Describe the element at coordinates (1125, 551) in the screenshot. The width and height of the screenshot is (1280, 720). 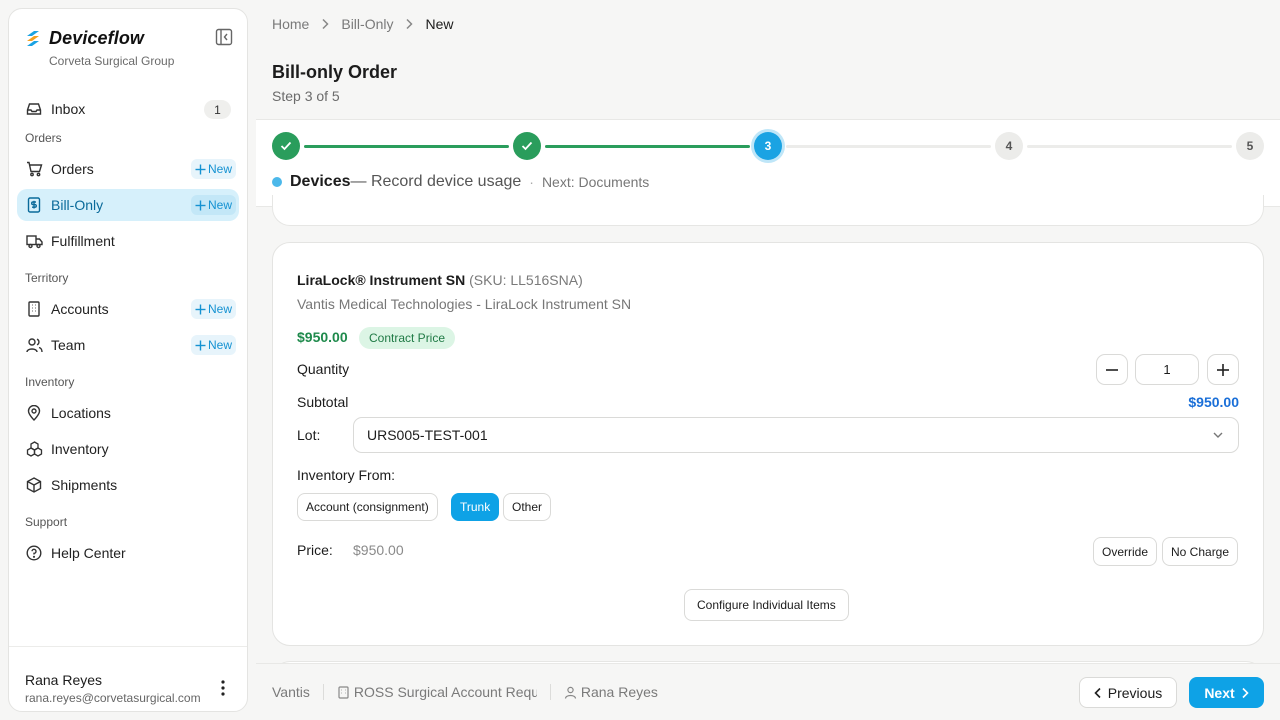
I see `override-button: Override` at that location.